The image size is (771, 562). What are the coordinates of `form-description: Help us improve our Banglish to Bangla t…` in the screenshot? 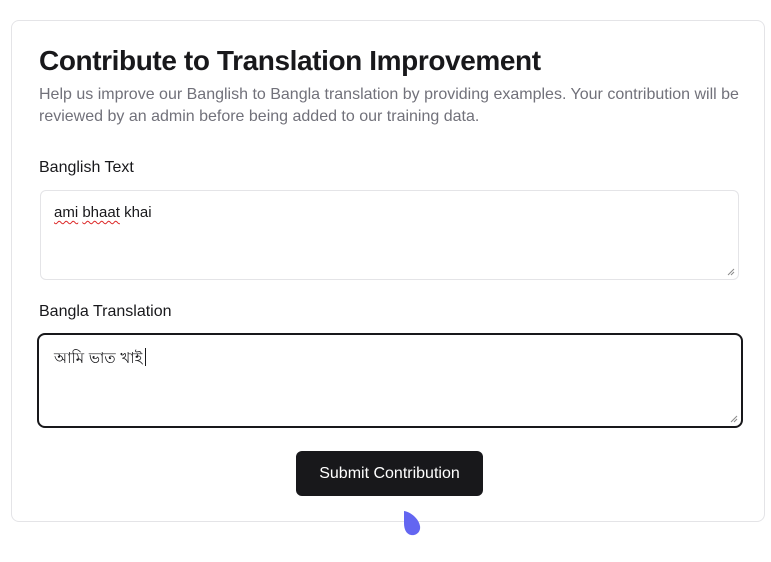 It's located at (389, 105).